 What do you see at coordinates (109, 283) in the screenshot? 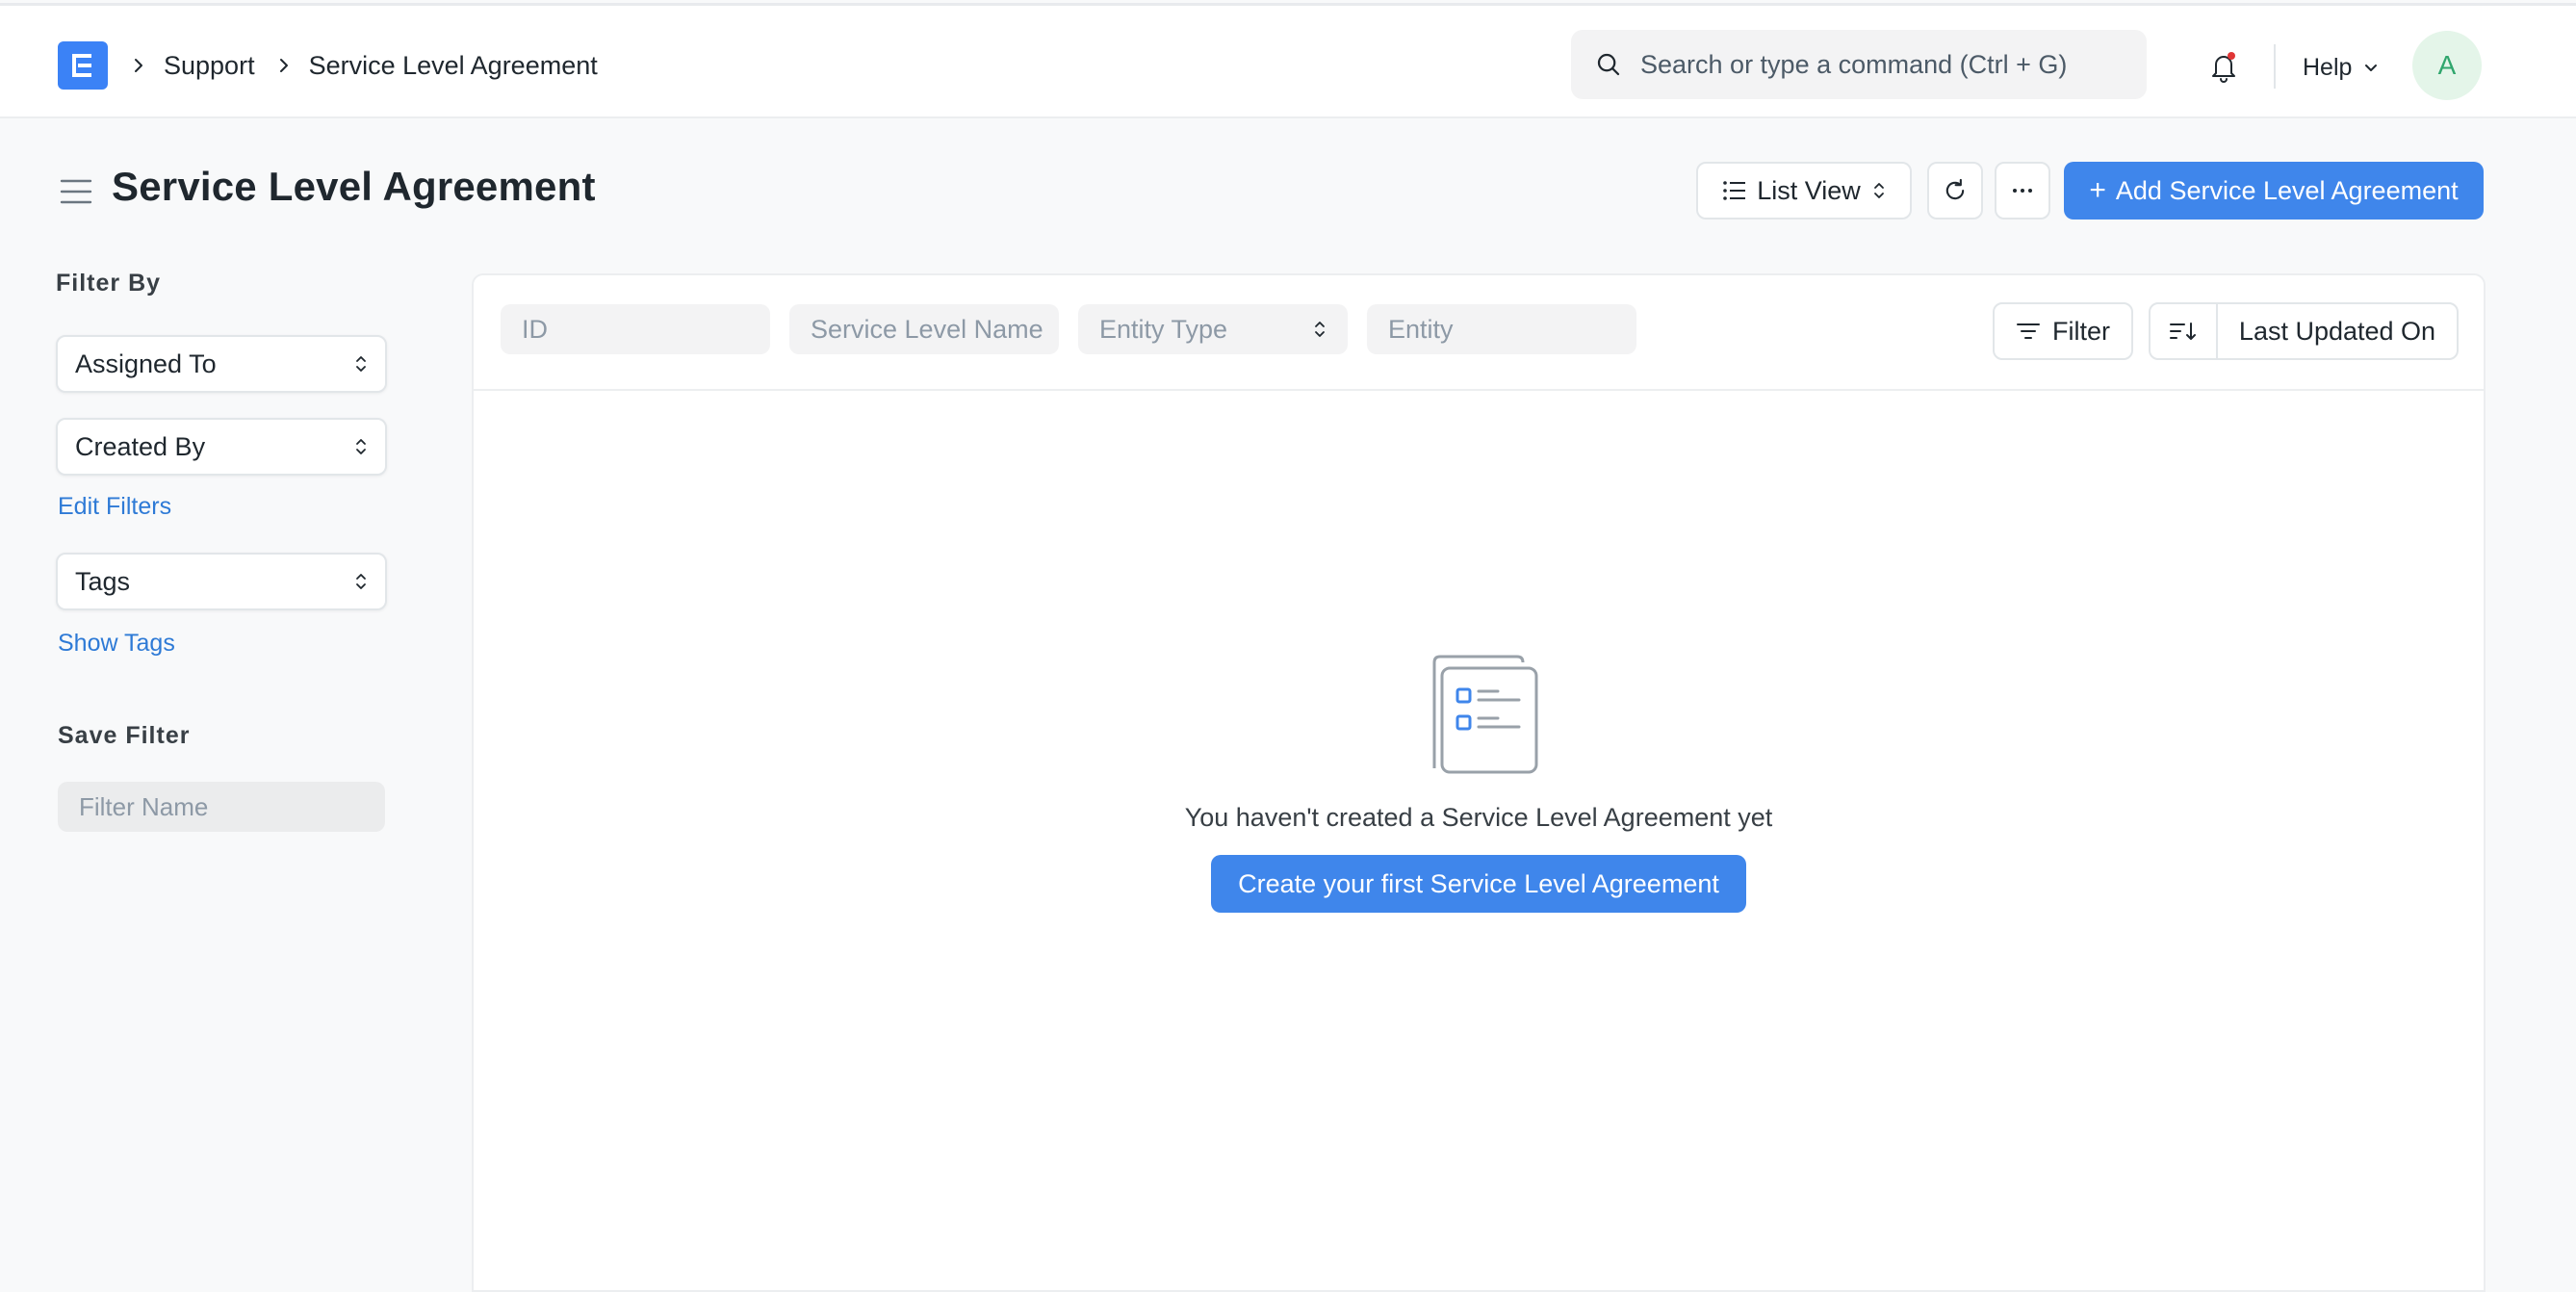
I see `filter-by-heading: Filter By` at bounding box center [109, 283].